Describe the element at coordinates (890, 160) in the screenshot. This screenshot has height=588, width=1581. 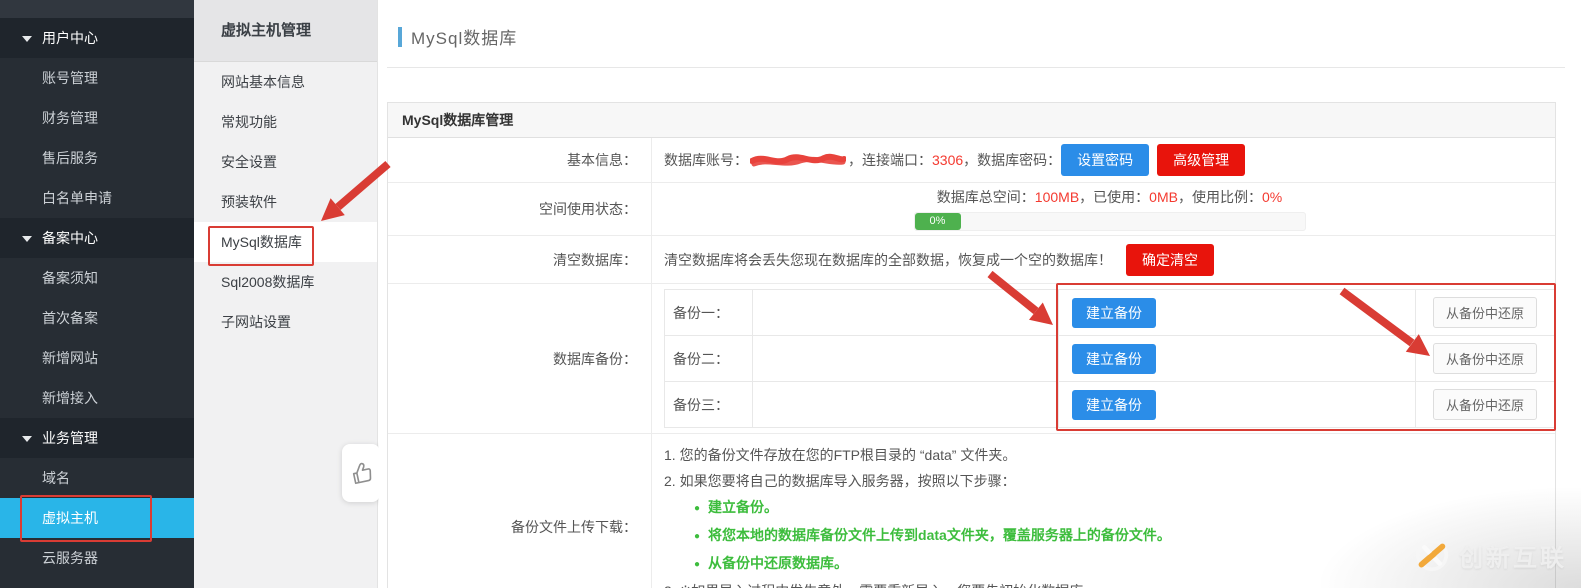
I see `port-label: ，连接端口：` at that location.